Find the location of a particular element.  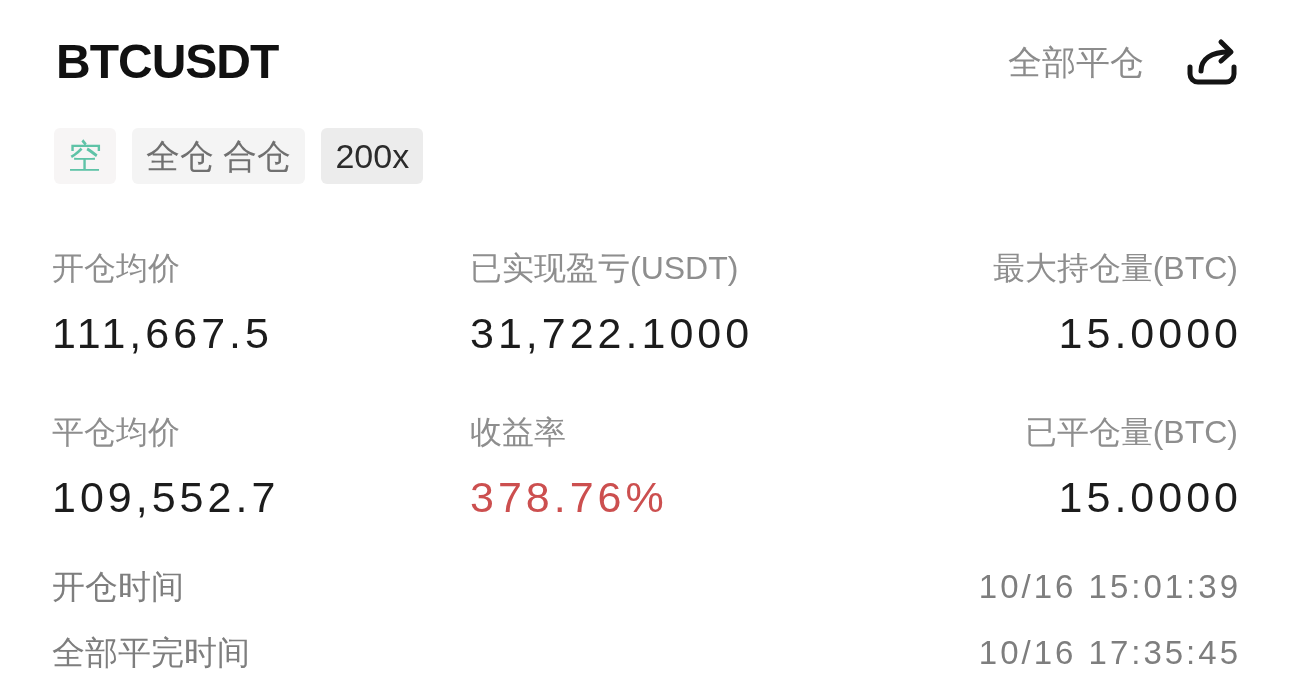

stat-value: 111,667.5 is located at coordinates (162, 333).